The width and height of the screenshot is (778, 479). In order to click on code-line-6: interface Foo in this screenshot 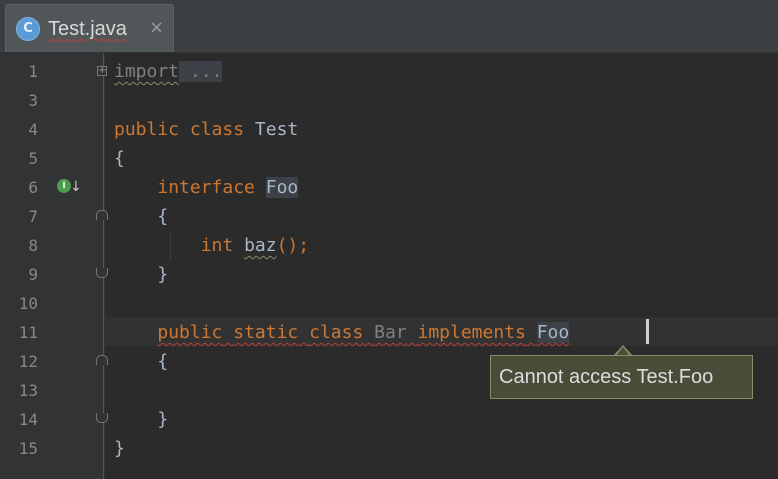, I will do `click(206, 187)`.